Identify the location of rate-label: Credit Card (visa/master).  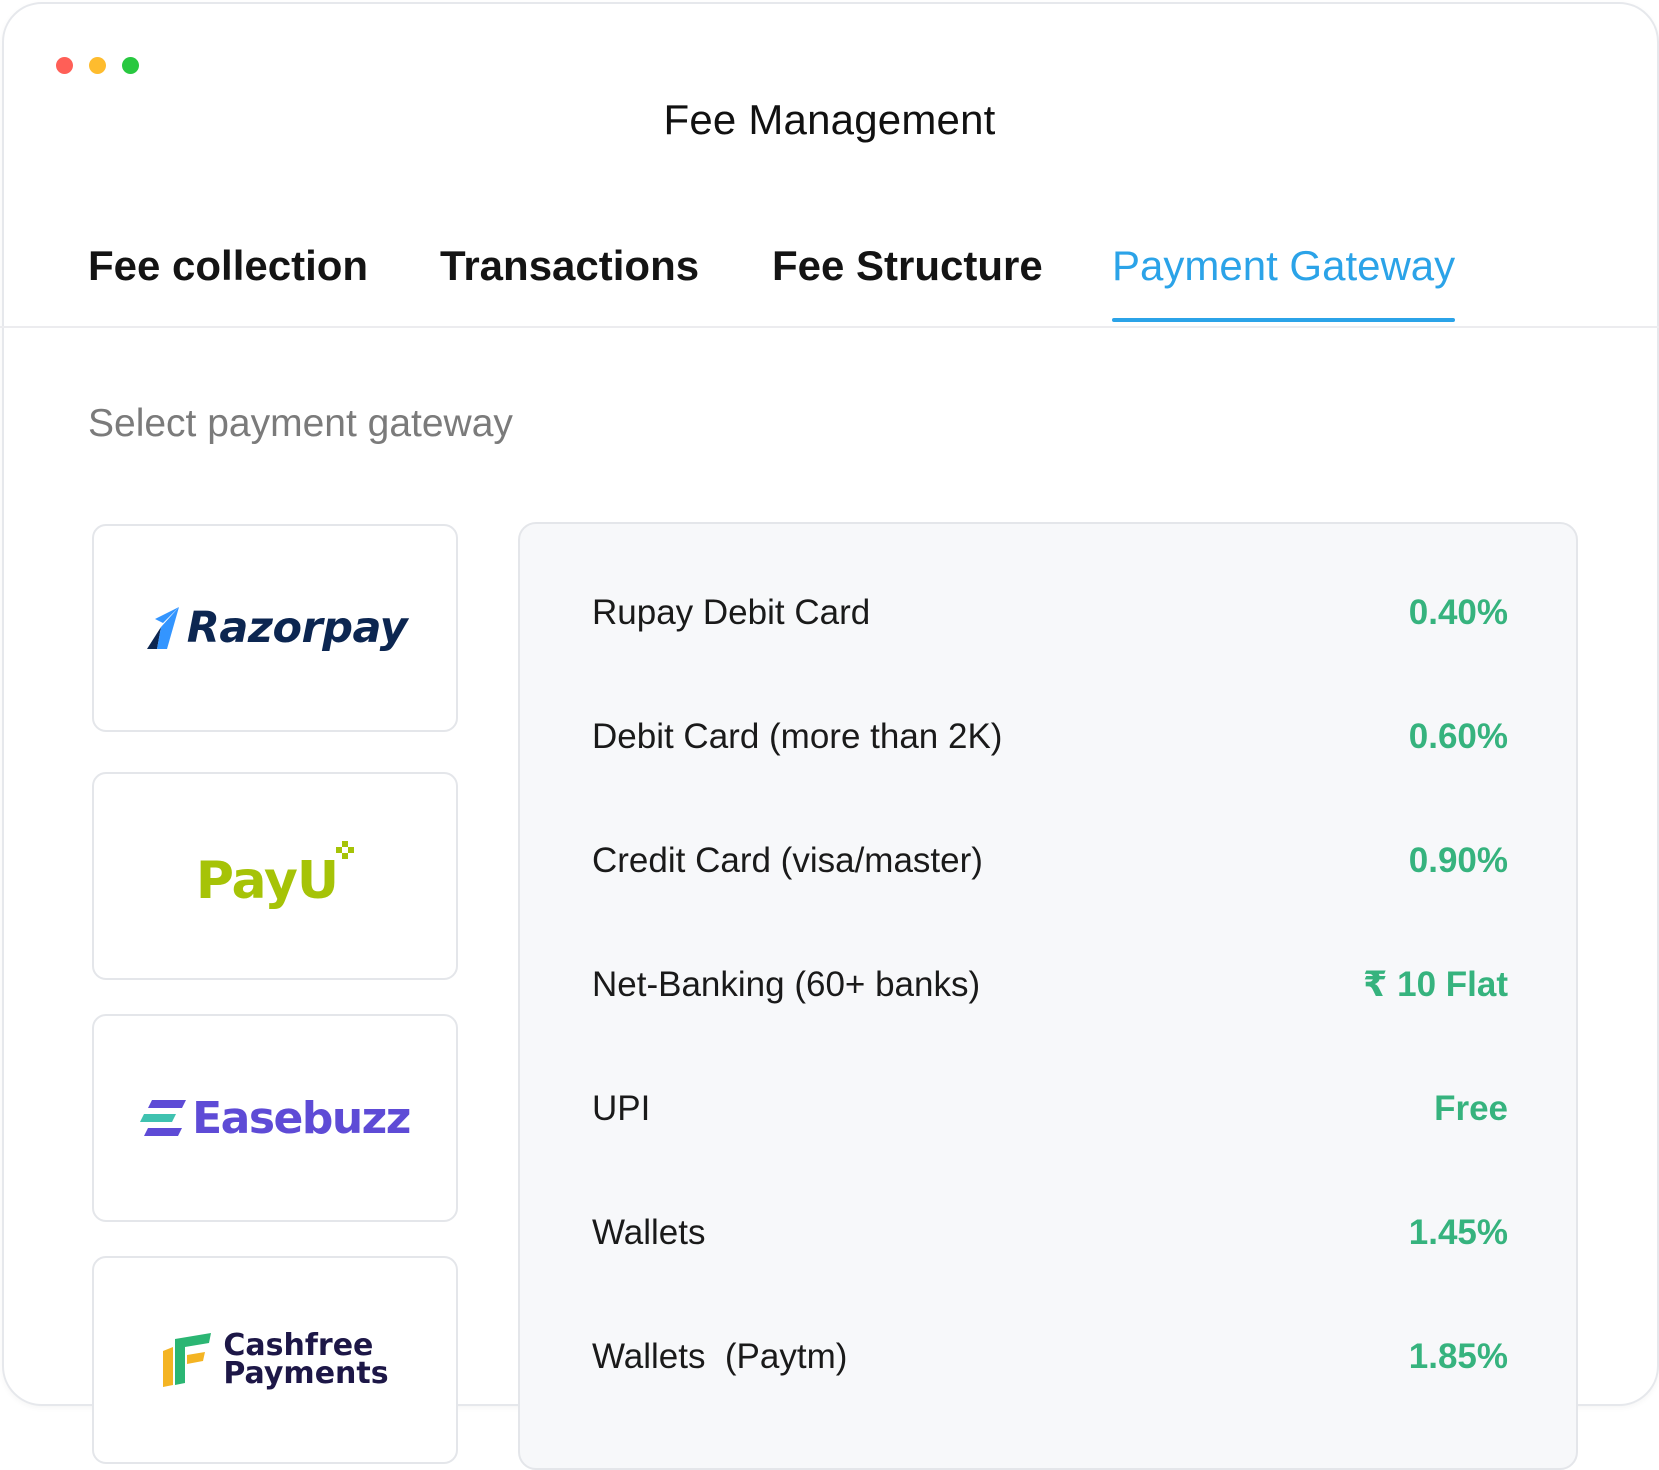
(787, 860).